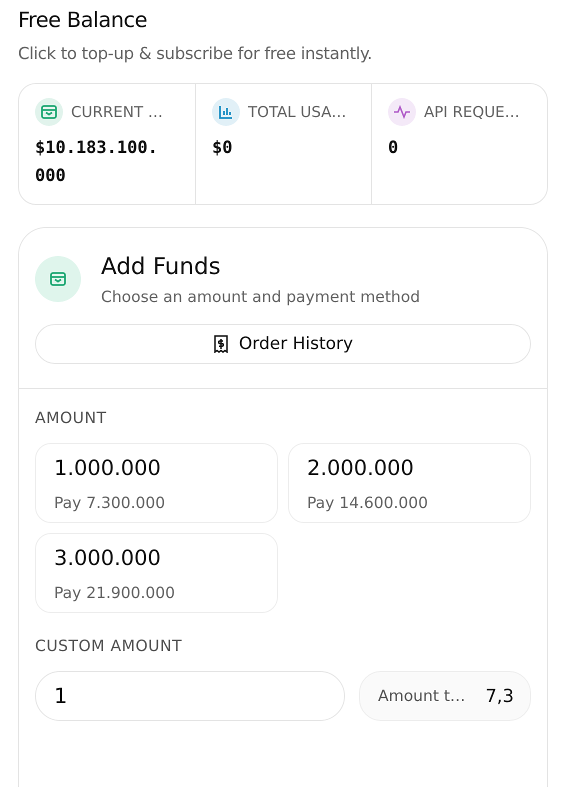 The width and height of the screenshot is (566, 800). I want to click on amount-option: 2.000.000 Pay 14.600.000, so click(409, 483).